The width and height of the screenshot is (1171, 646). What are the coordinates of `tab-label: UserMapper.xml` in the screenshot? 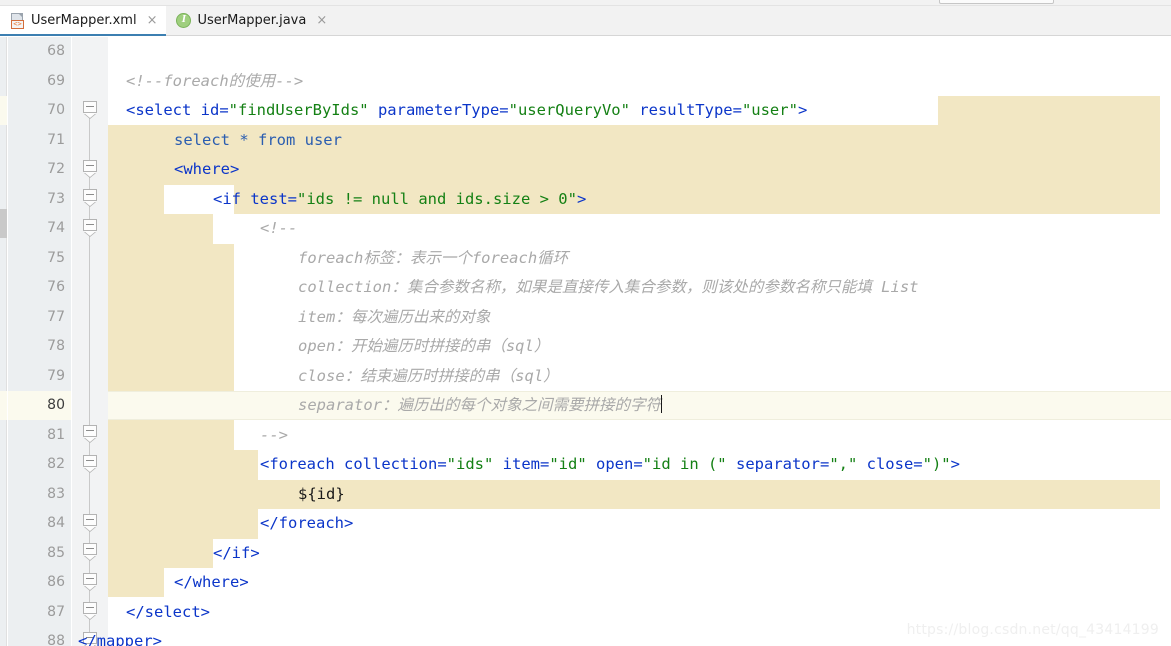 It's located at (84, 20).